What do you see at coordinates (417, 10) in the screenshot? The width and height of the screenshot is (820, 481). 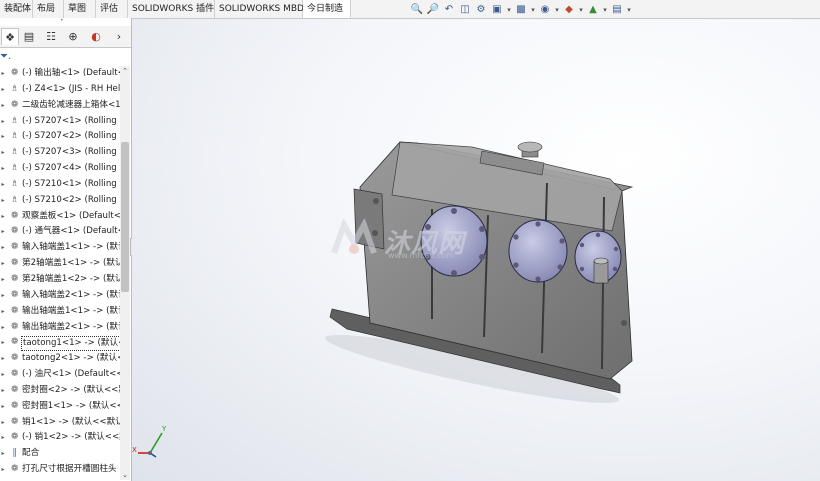 I see `zoom-to-fit-icon: 🔍` at bounding box center [417, 10].